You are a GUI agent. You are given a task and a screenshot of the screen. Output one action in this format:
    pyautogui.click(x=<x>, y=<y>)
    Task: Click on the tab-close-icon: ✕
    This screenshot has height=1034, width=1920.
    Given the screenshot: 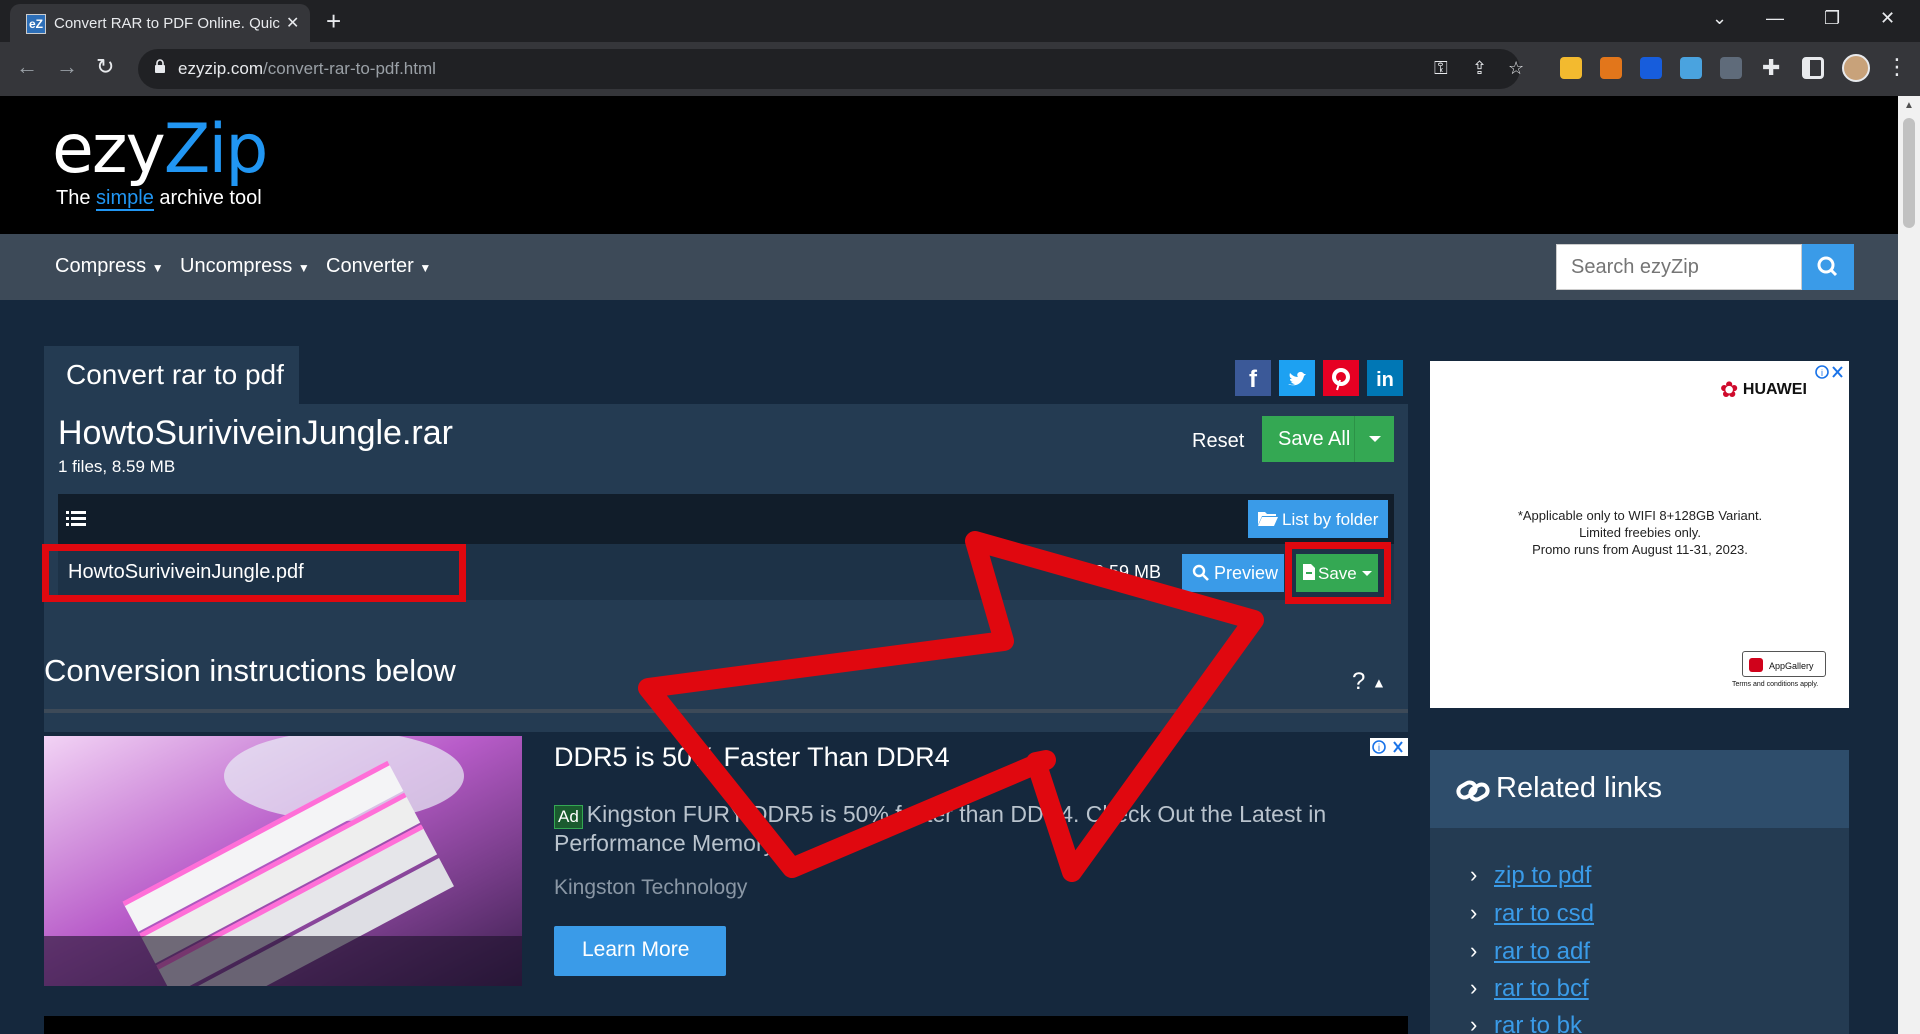 What is the action you would take?
    pyautogui.click(x=292, y=23)
    